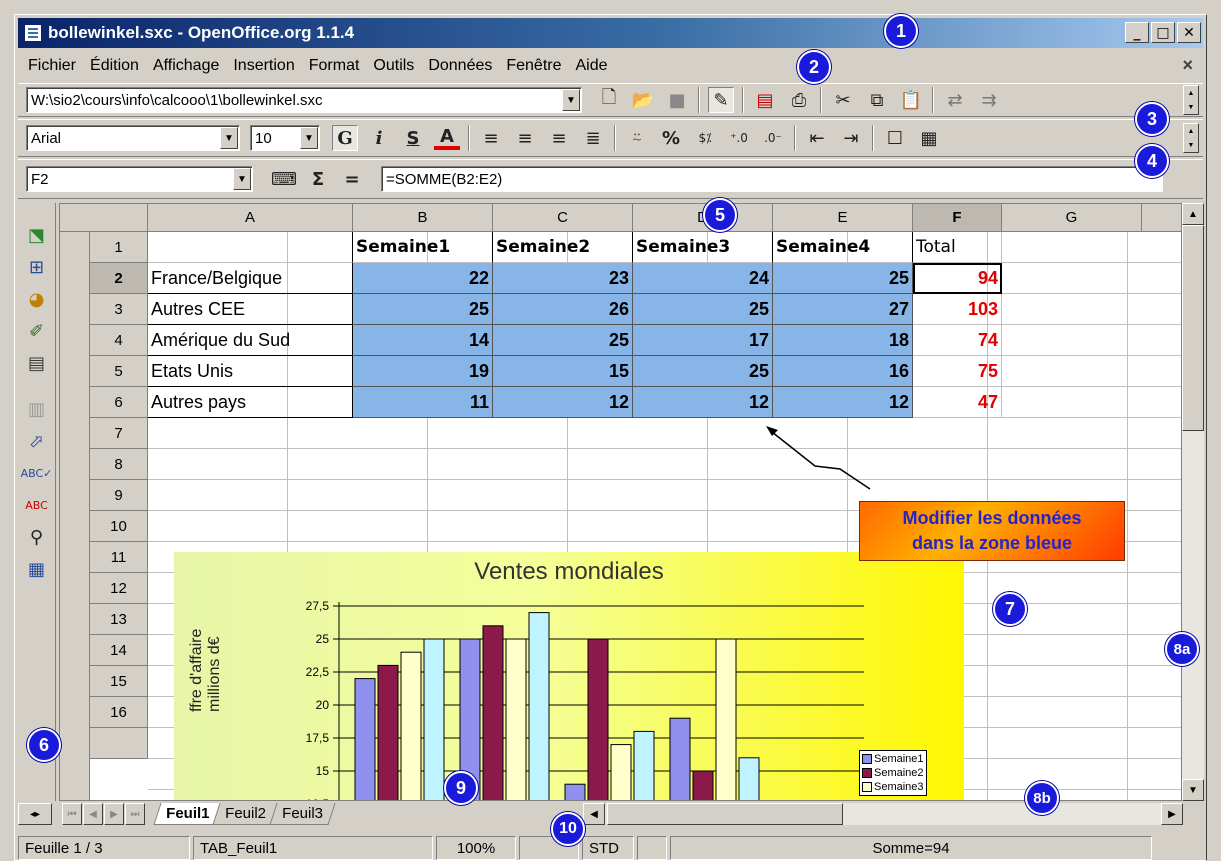 Image resolution: width=1221 pixels, height=861 pixels. I want to click on function-button: =, so click(352, 179).